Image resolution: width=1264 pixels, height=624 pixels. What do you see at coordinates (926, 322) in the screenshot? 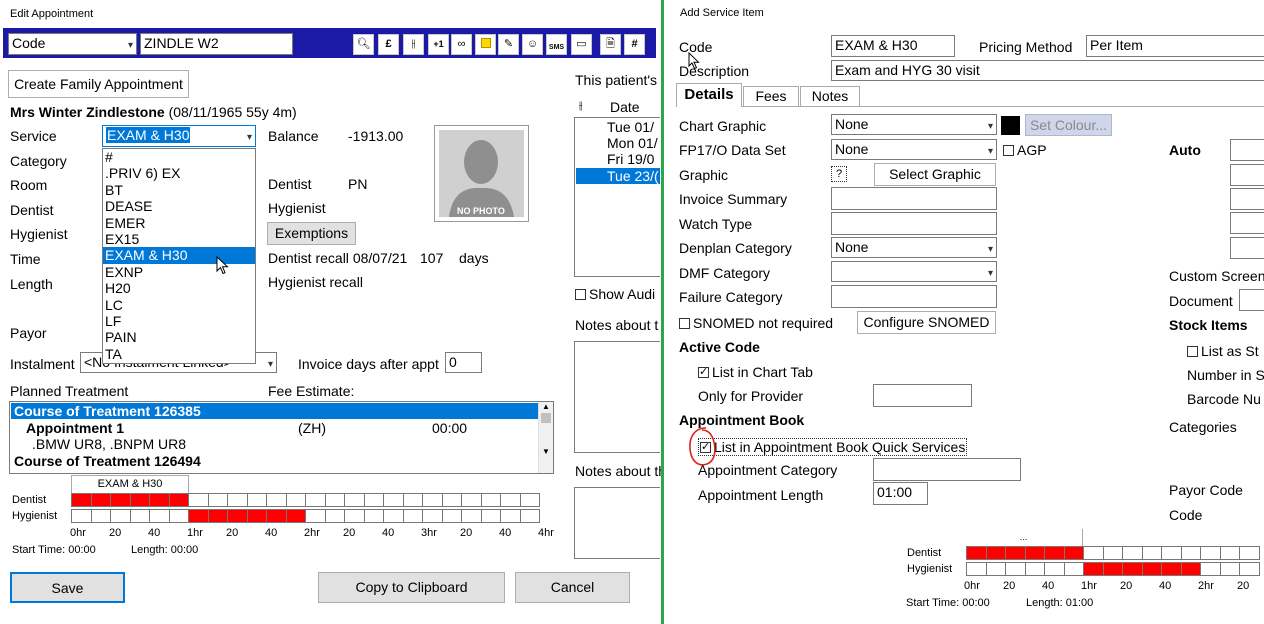
I see `configure-snomed-button: Configure SNOMED` at bounding box center [926, 322].